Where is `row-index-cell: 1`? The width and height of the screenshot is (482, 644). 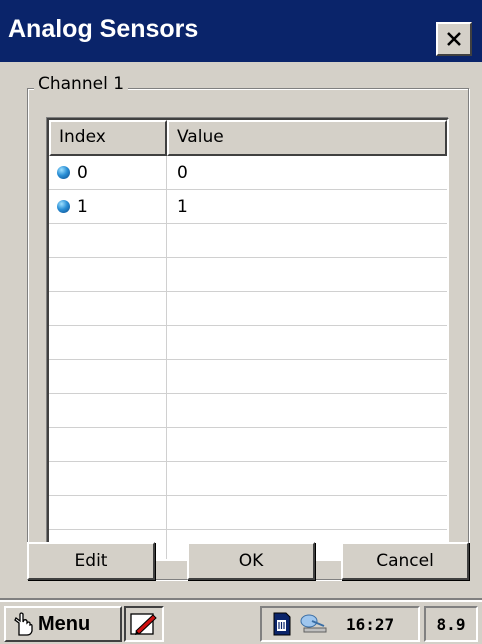 row-index-cell: 1 is located at coordinates (108, 206).